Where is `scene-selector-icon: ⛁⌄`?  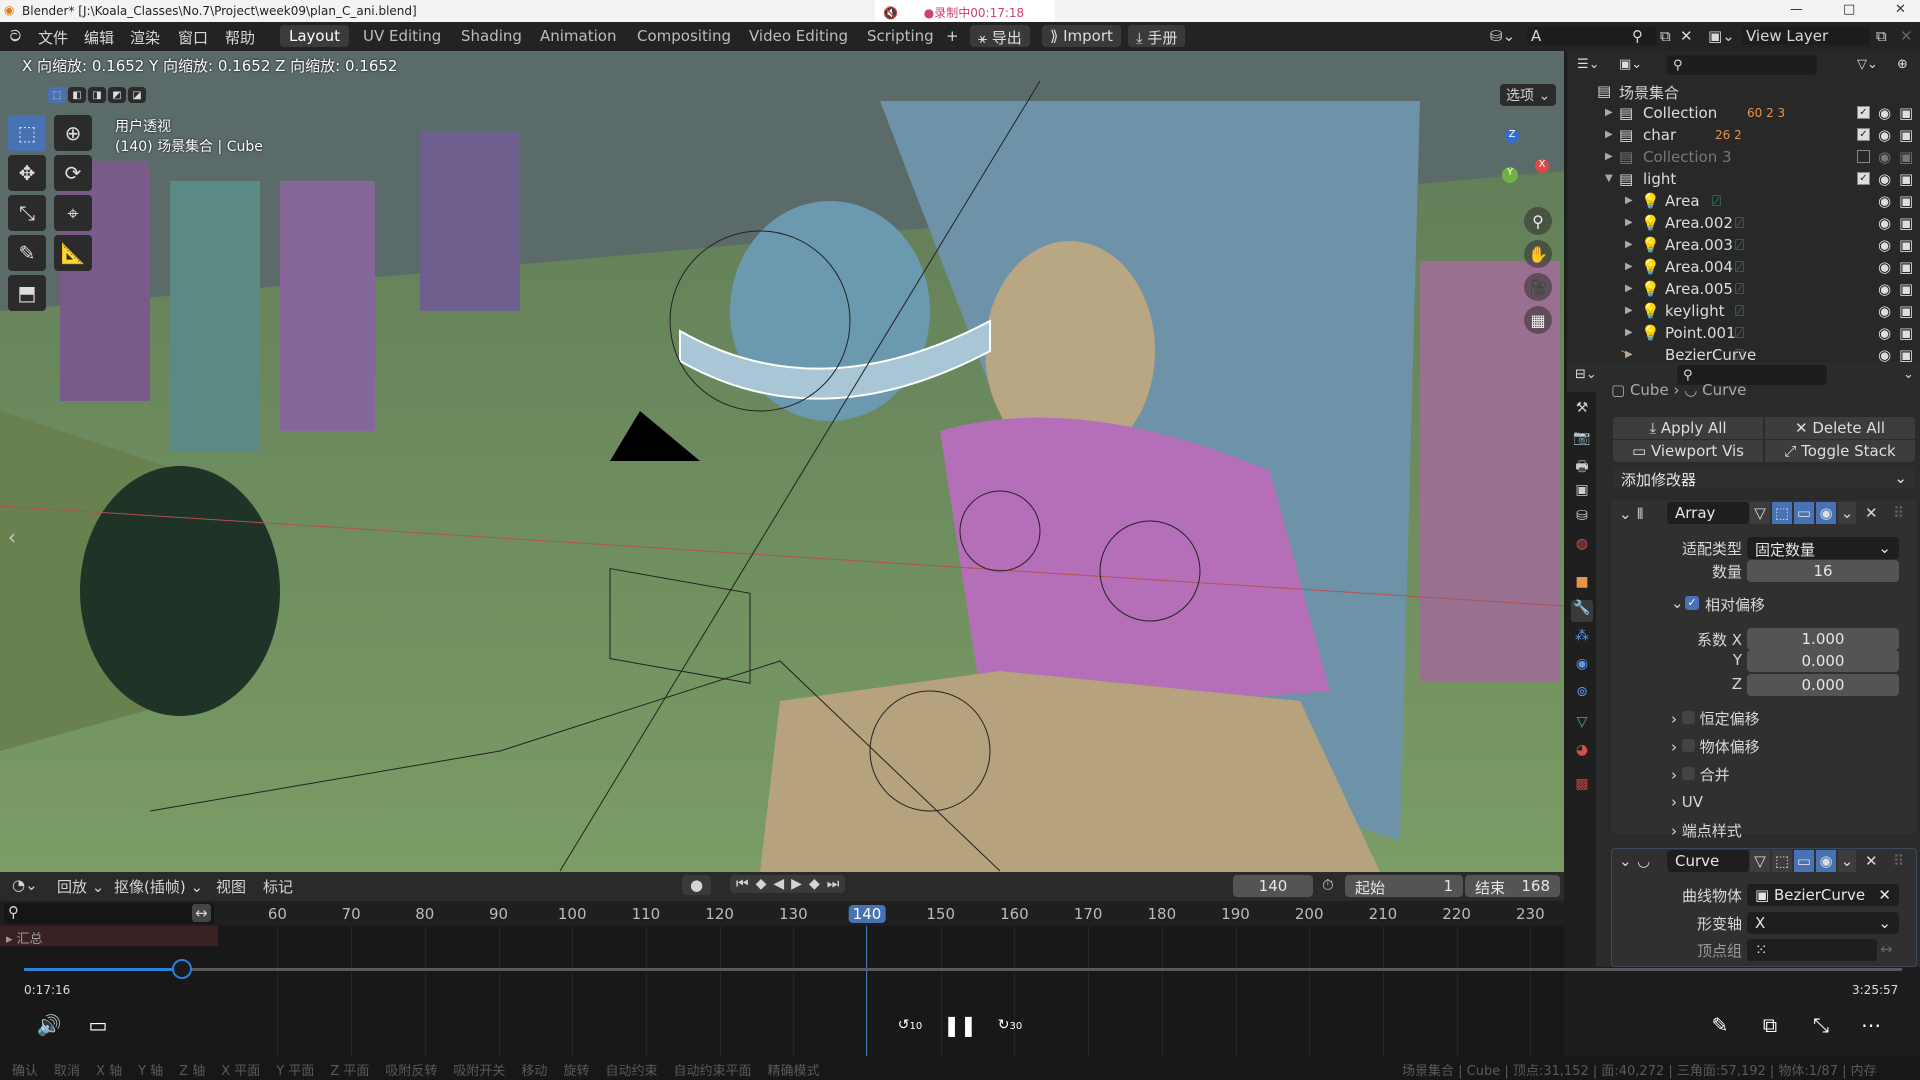 scene-selector-icon: ⛁⌄ is located at coordinates (1502, 36).